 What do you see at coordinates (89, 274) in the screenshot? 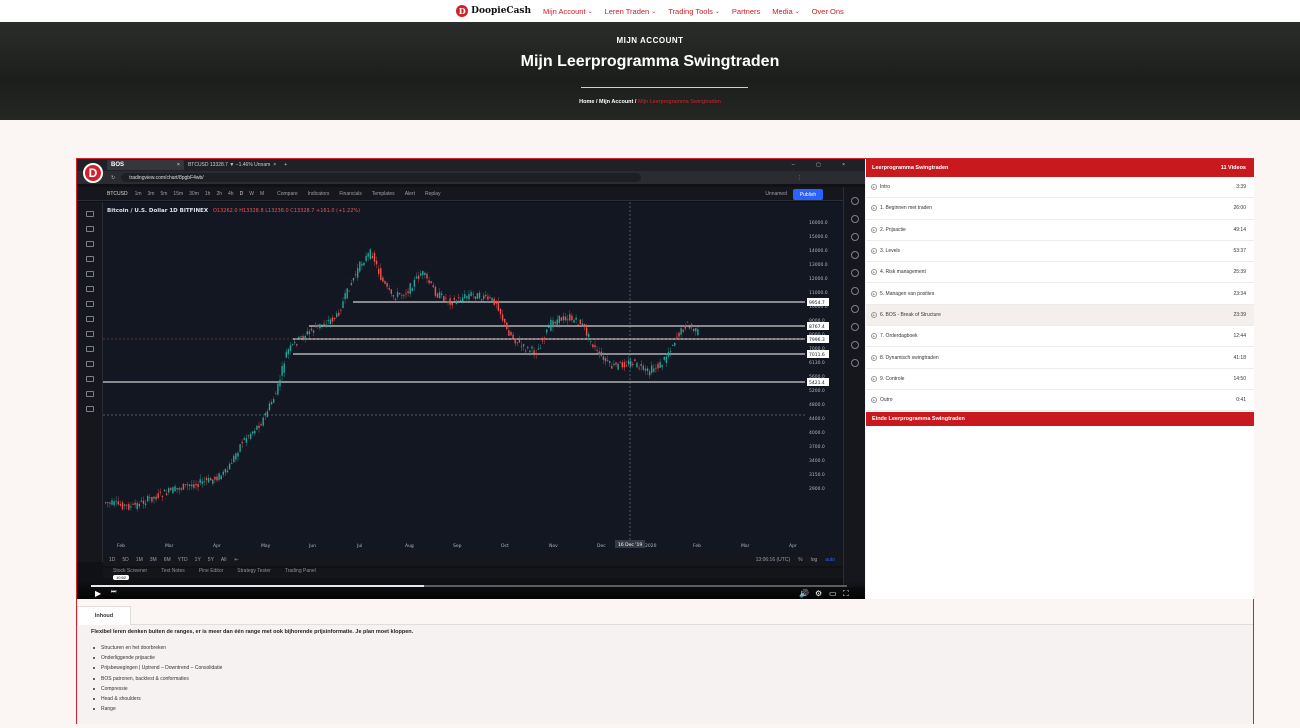
I see `text-icon` at bounding box center [89, 274].